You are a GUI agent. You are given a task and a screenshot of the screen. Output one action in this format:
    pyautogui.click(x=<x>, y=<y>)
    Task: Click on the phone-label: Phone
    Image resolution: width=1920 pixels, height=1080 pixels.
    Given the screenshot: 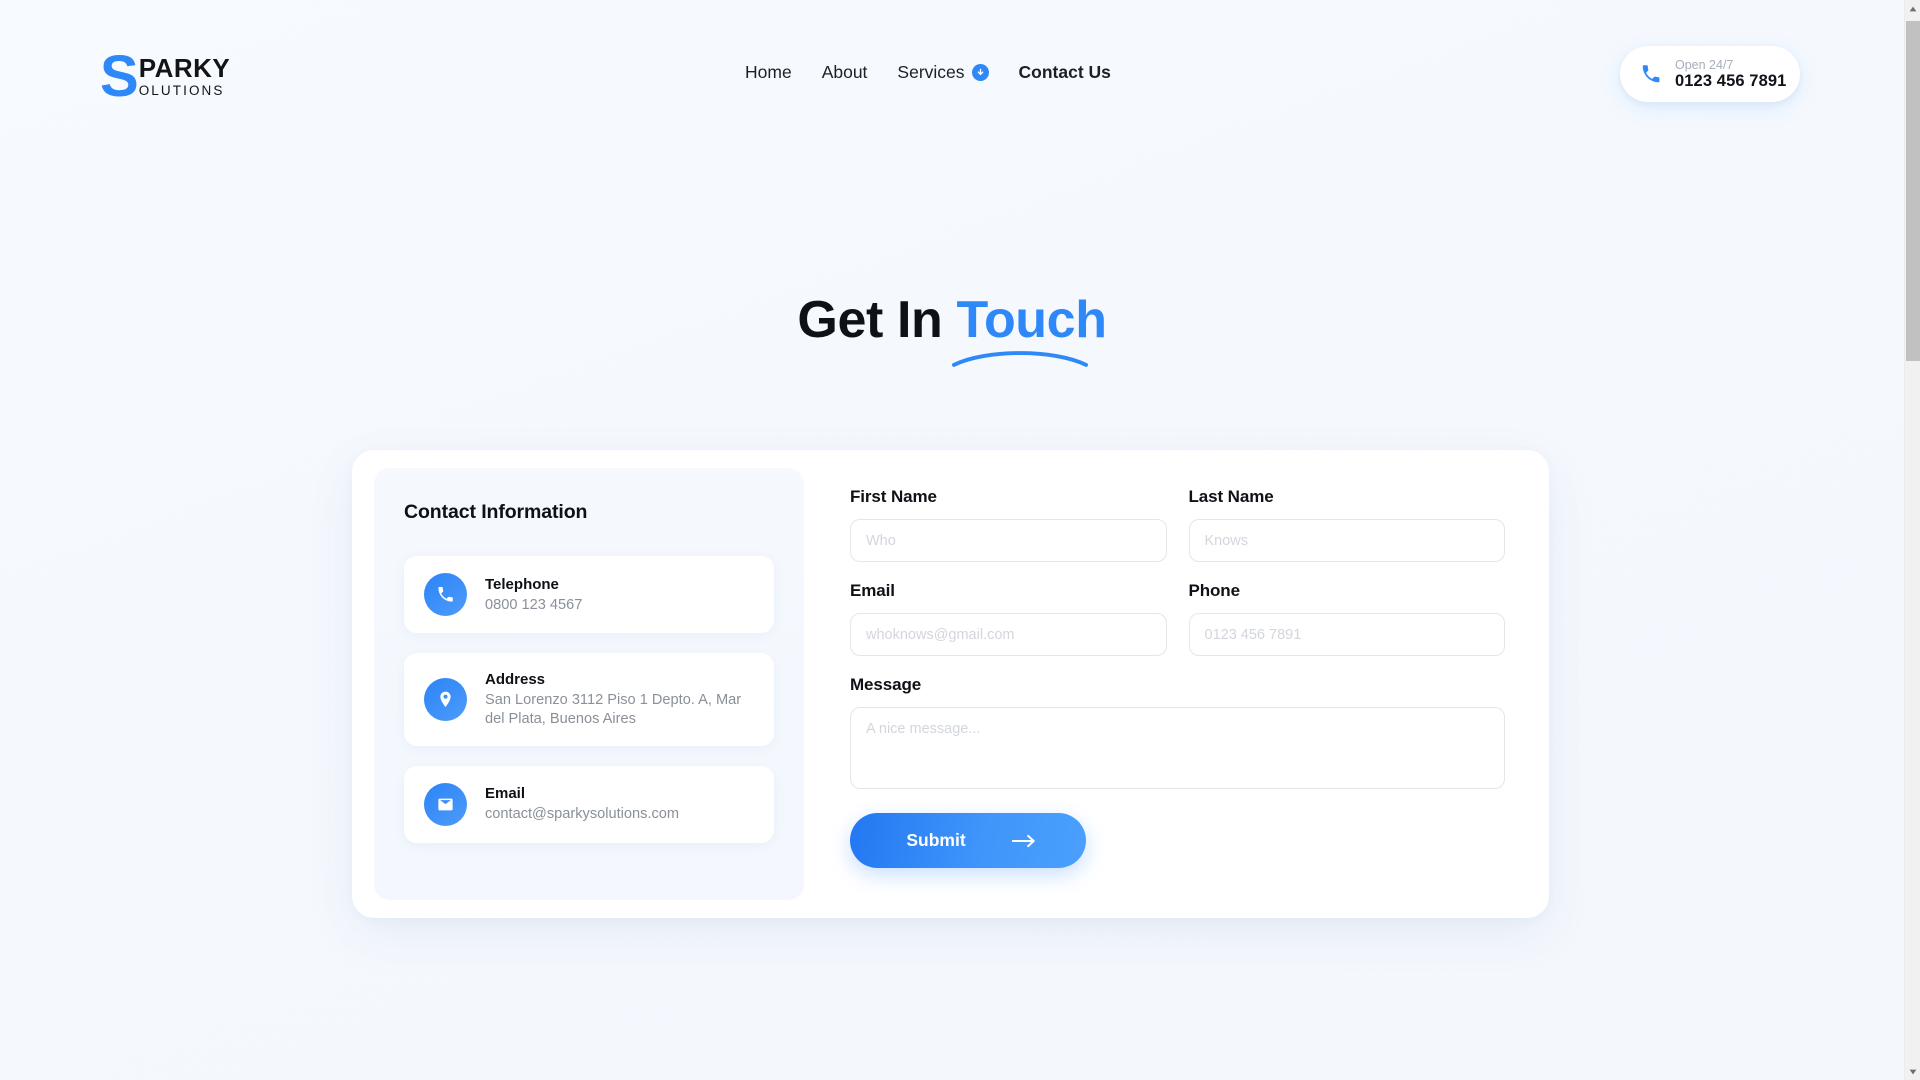 What is the action you would take?
    pyautogui.click(x=1214, y=590)
    